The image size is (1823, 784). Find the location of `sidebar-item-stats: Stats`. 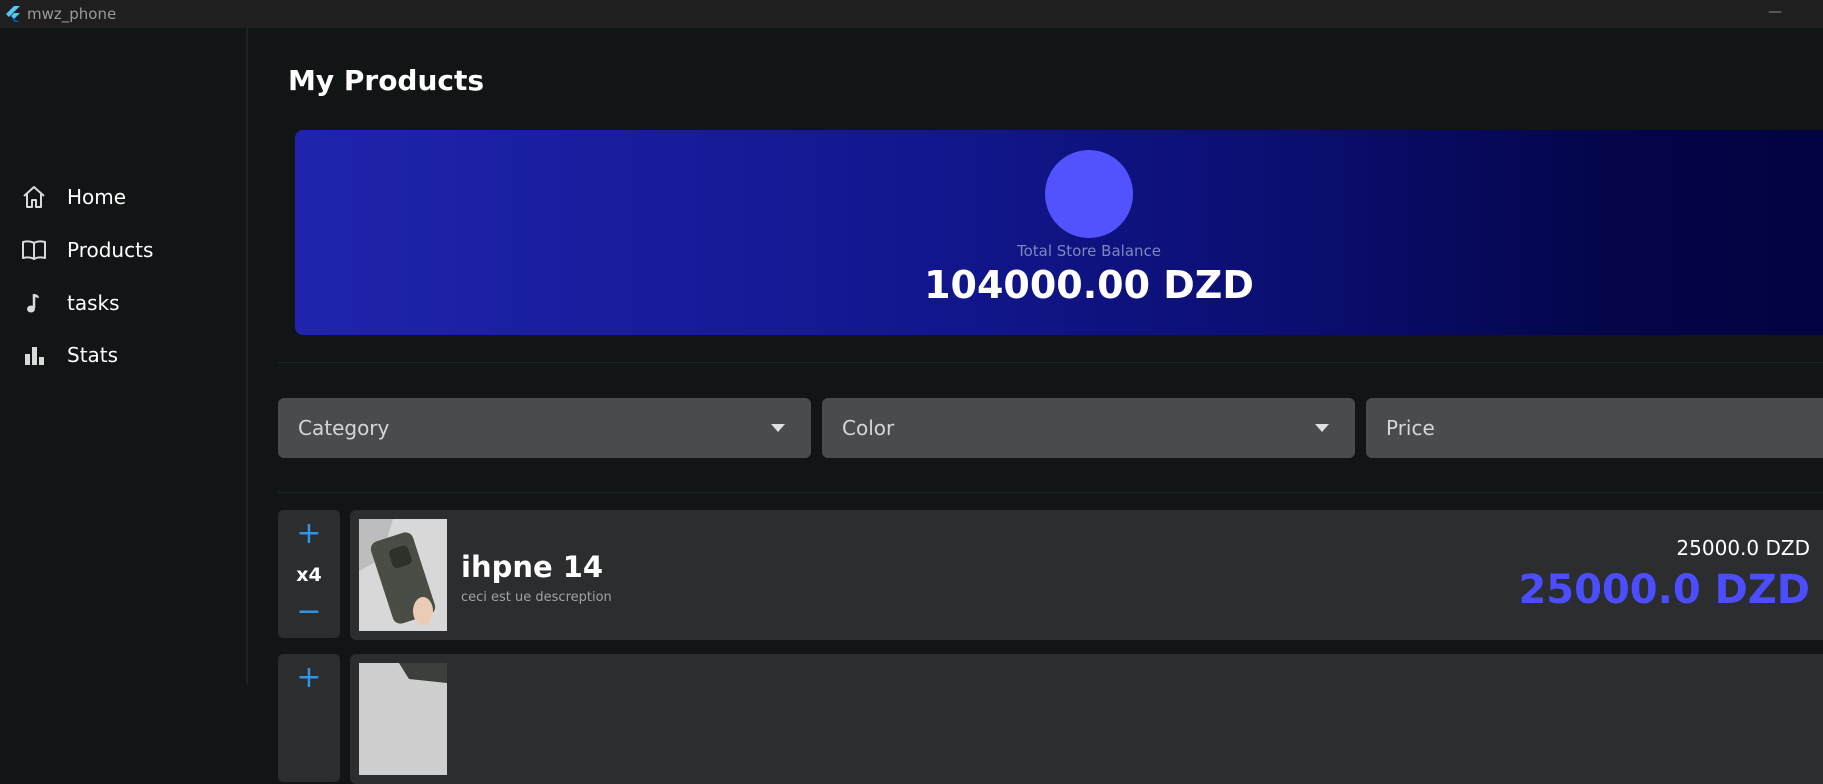

sidebar-item-stats: Stats is located at coordinates (123, 355).